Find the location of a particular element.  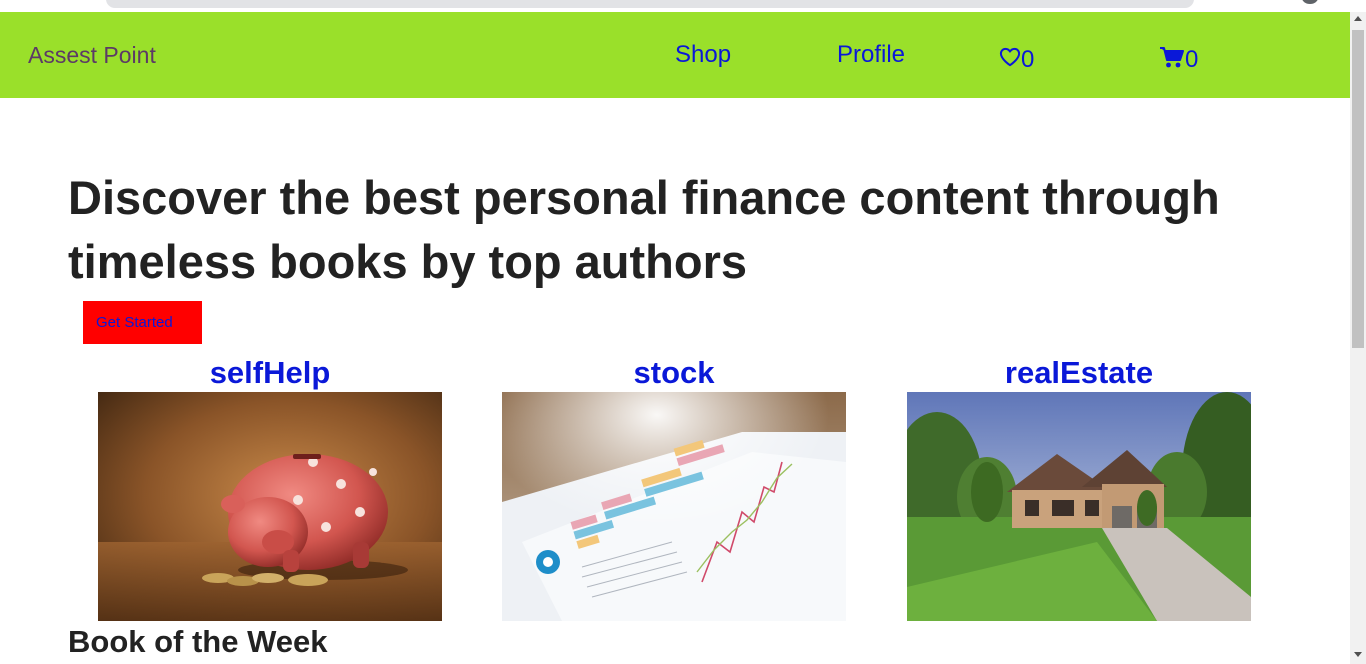

account-icon is located at coordinates (1310, 2).